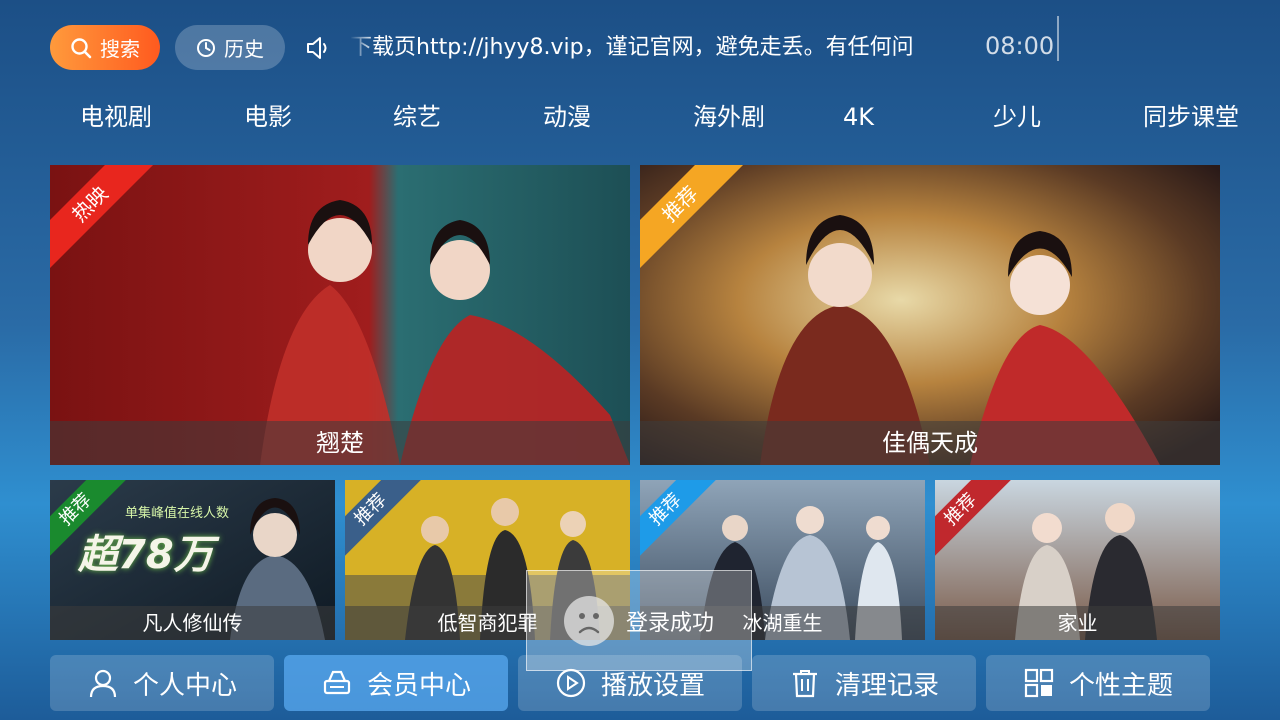 Image resolution: width=1280 pixels, height=720 pixels. I want to click on announcement-marquee: 下载页http://jhyy8.vip，谨记官网，避免走丢。有任何问, so click(650, 48).